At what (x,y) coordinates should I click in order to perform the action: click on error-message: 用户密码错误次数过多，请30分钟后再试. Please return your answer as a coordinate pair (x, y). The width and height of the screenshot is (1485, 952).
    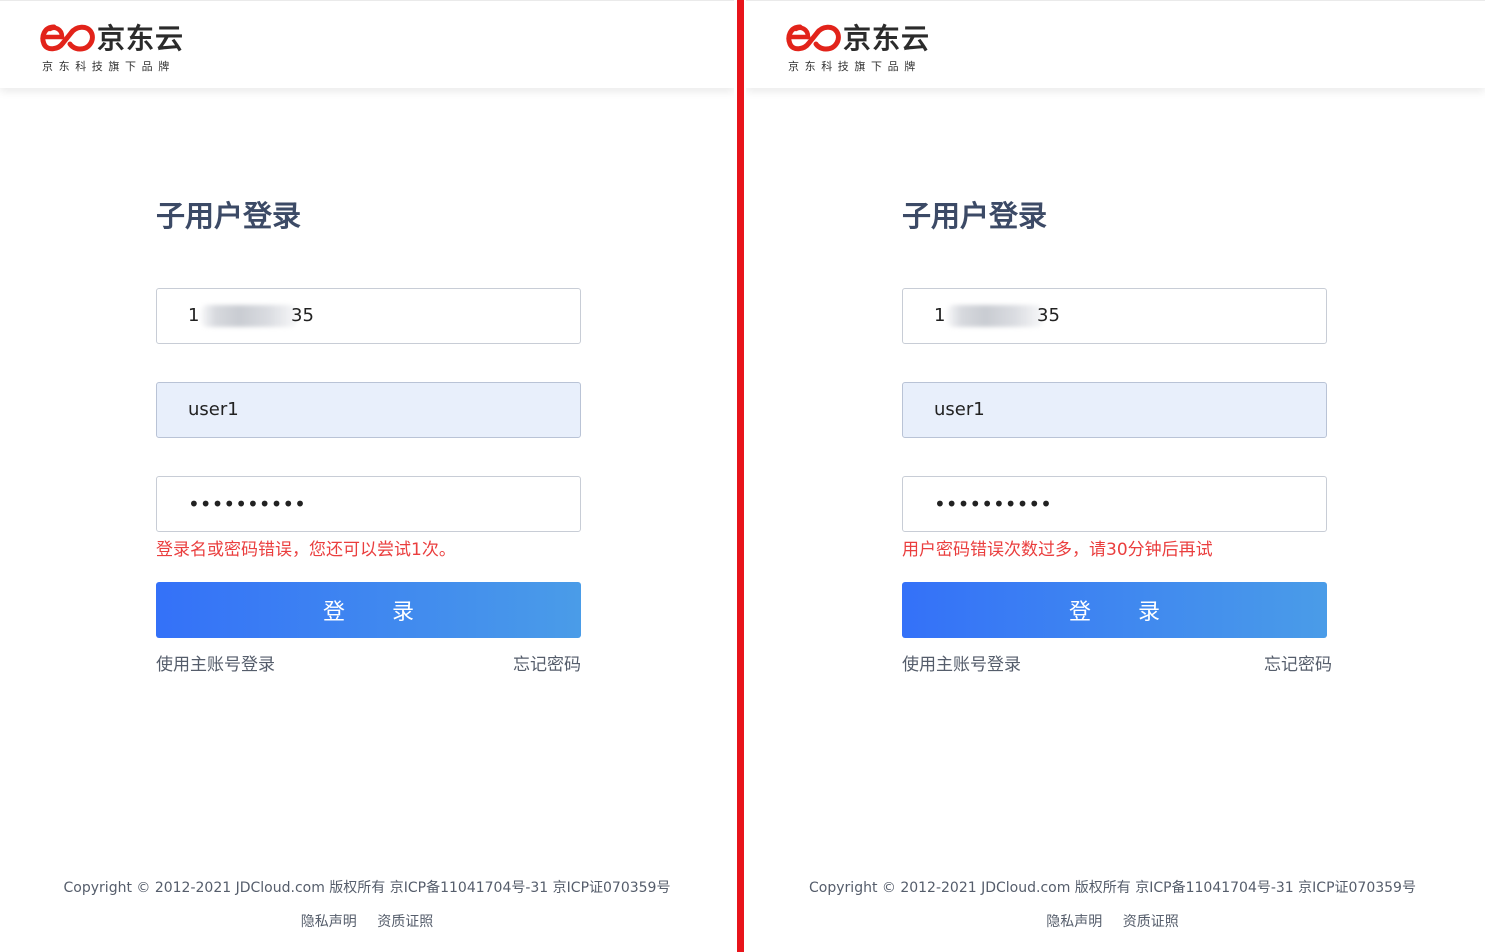
    Looking at the image, I should click on (1057, 550).